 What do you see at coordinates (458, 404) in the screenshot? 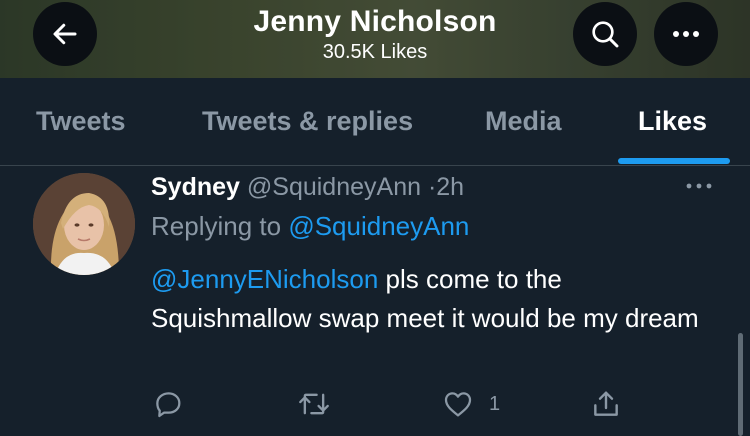
I see `heart-icon` at bounding box center [458, 404].